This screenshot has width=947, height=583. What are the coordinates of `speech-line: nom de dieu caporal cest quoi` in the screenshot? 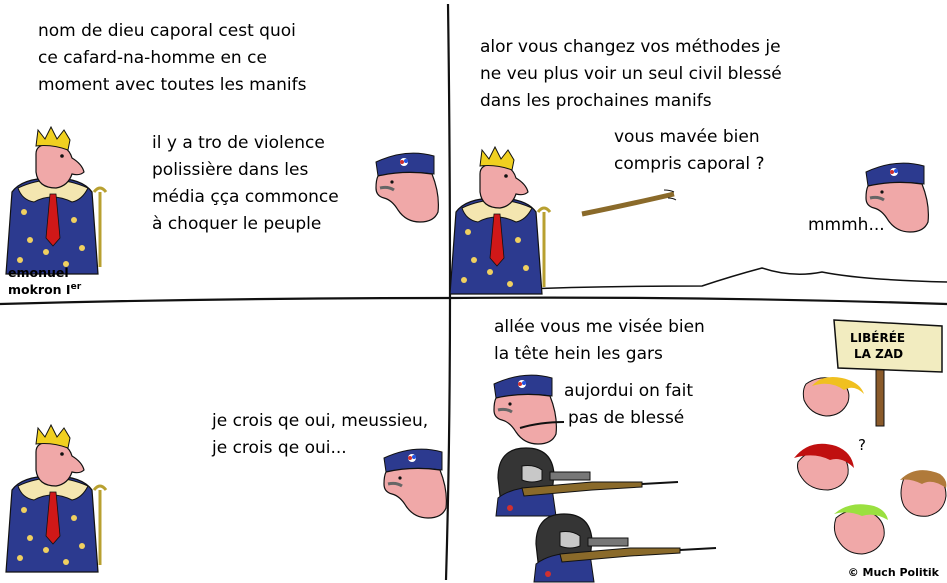 It's located at (167, 31).